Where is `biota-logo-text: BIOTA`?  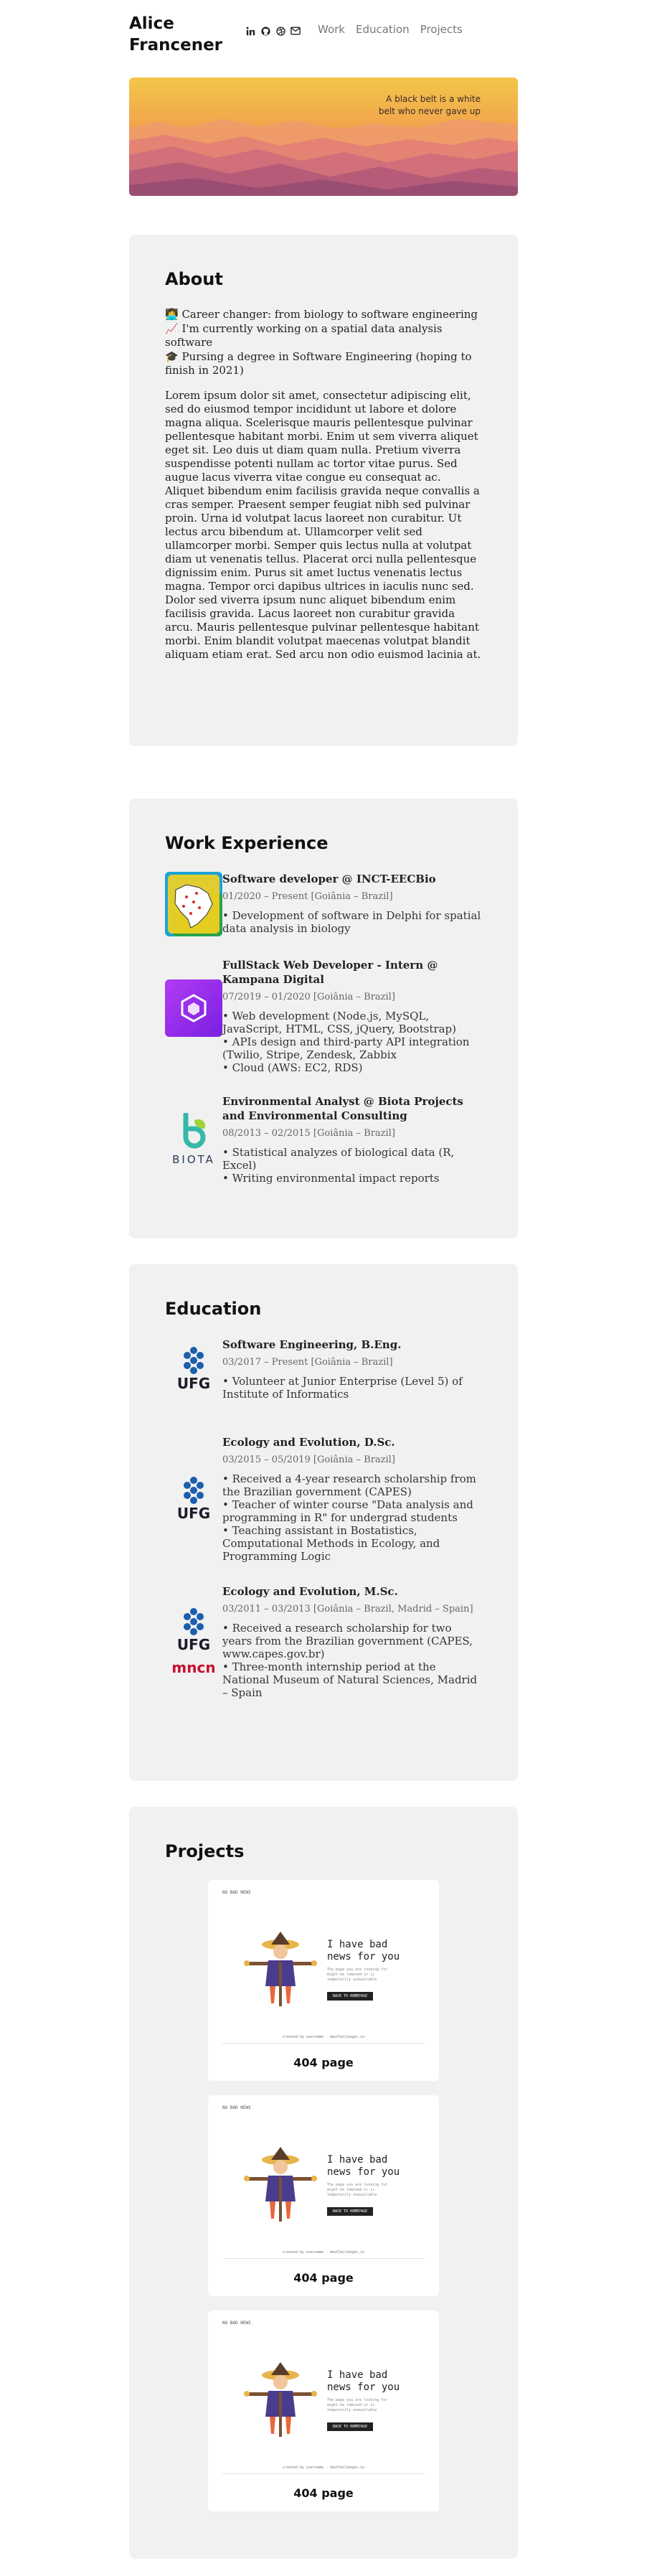
biota-logo-text: BIOTA is located at coordinates (193, 1159).